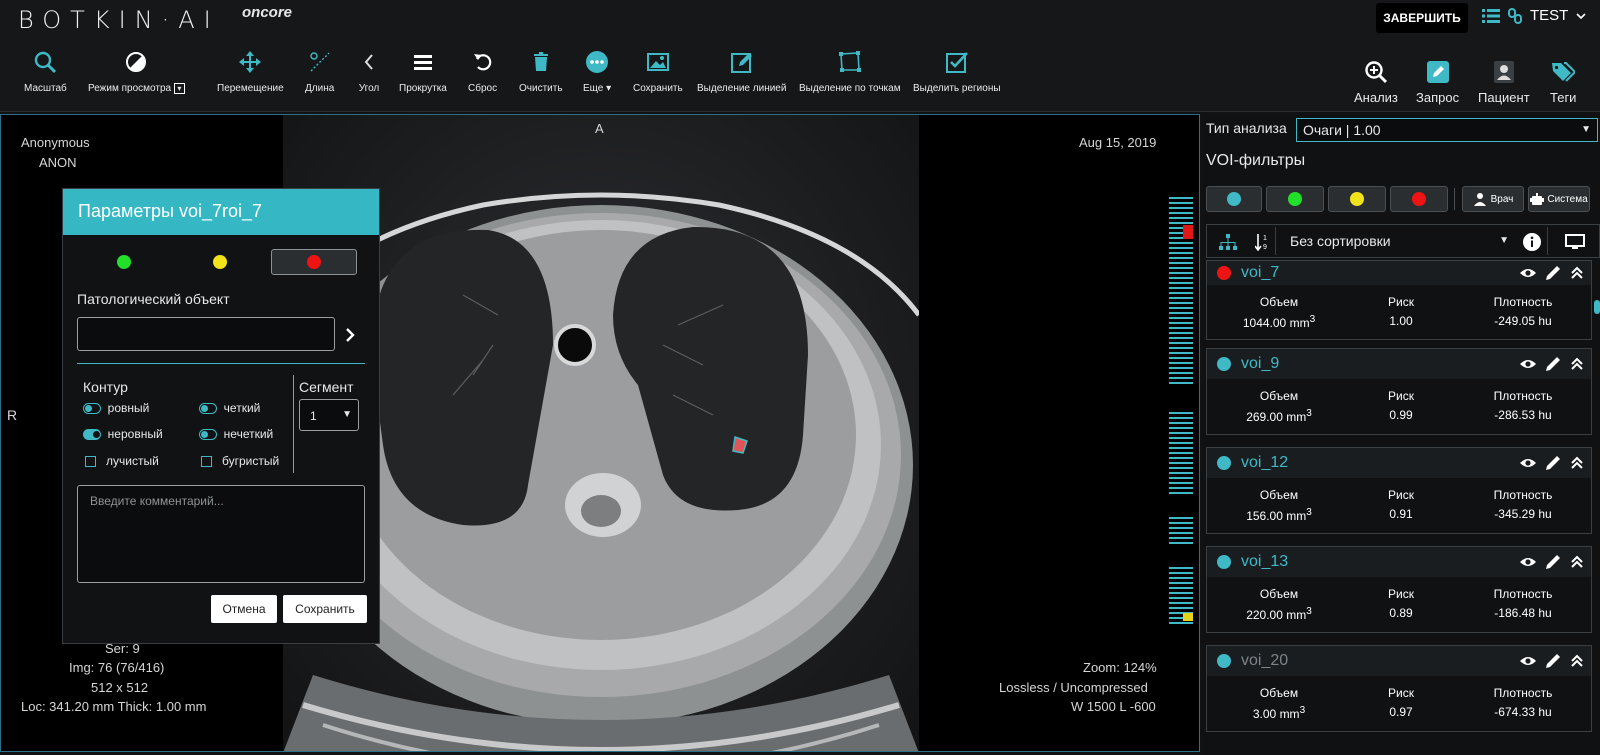 The width and height of the screenshot is (1600, 755). I want to click on patient-name: Anonymous, so click(55, 142).